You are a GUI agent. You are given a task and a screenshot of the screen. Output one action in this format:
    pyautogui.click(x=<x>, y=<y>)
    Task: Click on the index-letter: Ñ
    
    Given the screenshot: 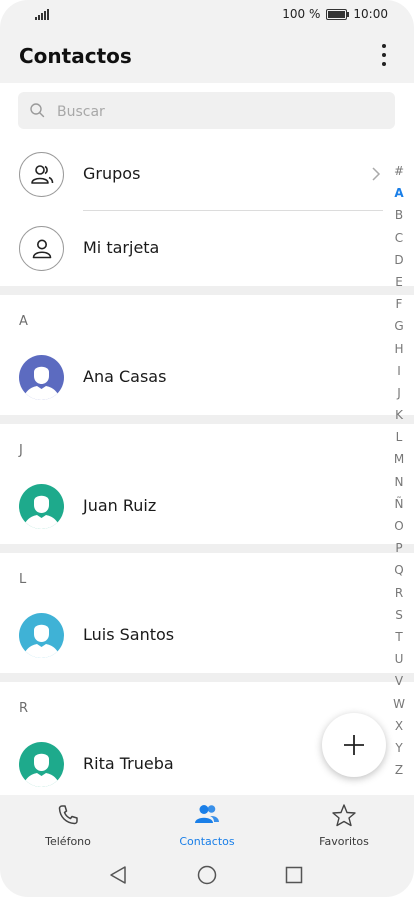 What is the action you would take?
    pyautogui.click(x=399, y=504)
    